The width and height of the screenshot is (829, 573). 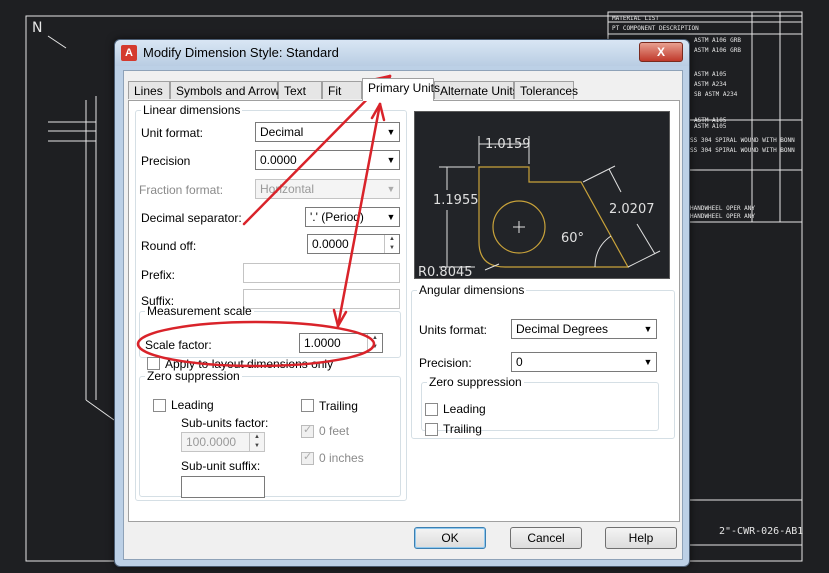 What do you see at coordinates (307, 457) in the screenshot?
I see `zero-inches-checkbox` at bounding box center [307, 457].